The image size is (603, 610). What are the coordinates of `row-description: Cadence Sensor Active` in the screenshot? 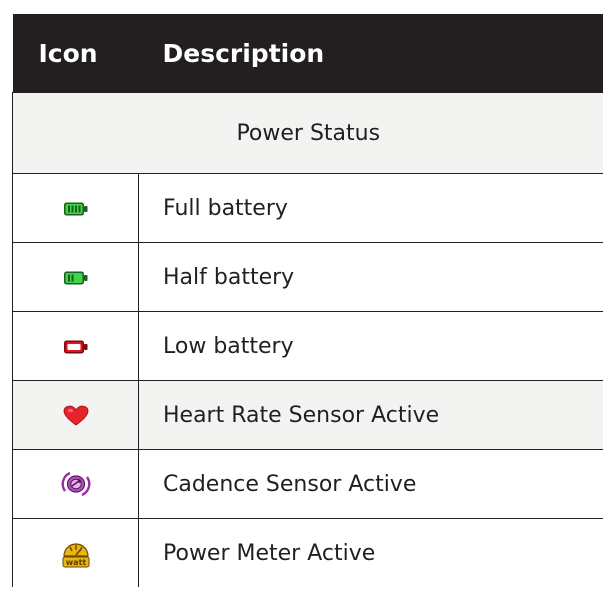 It's located at (370, 484).